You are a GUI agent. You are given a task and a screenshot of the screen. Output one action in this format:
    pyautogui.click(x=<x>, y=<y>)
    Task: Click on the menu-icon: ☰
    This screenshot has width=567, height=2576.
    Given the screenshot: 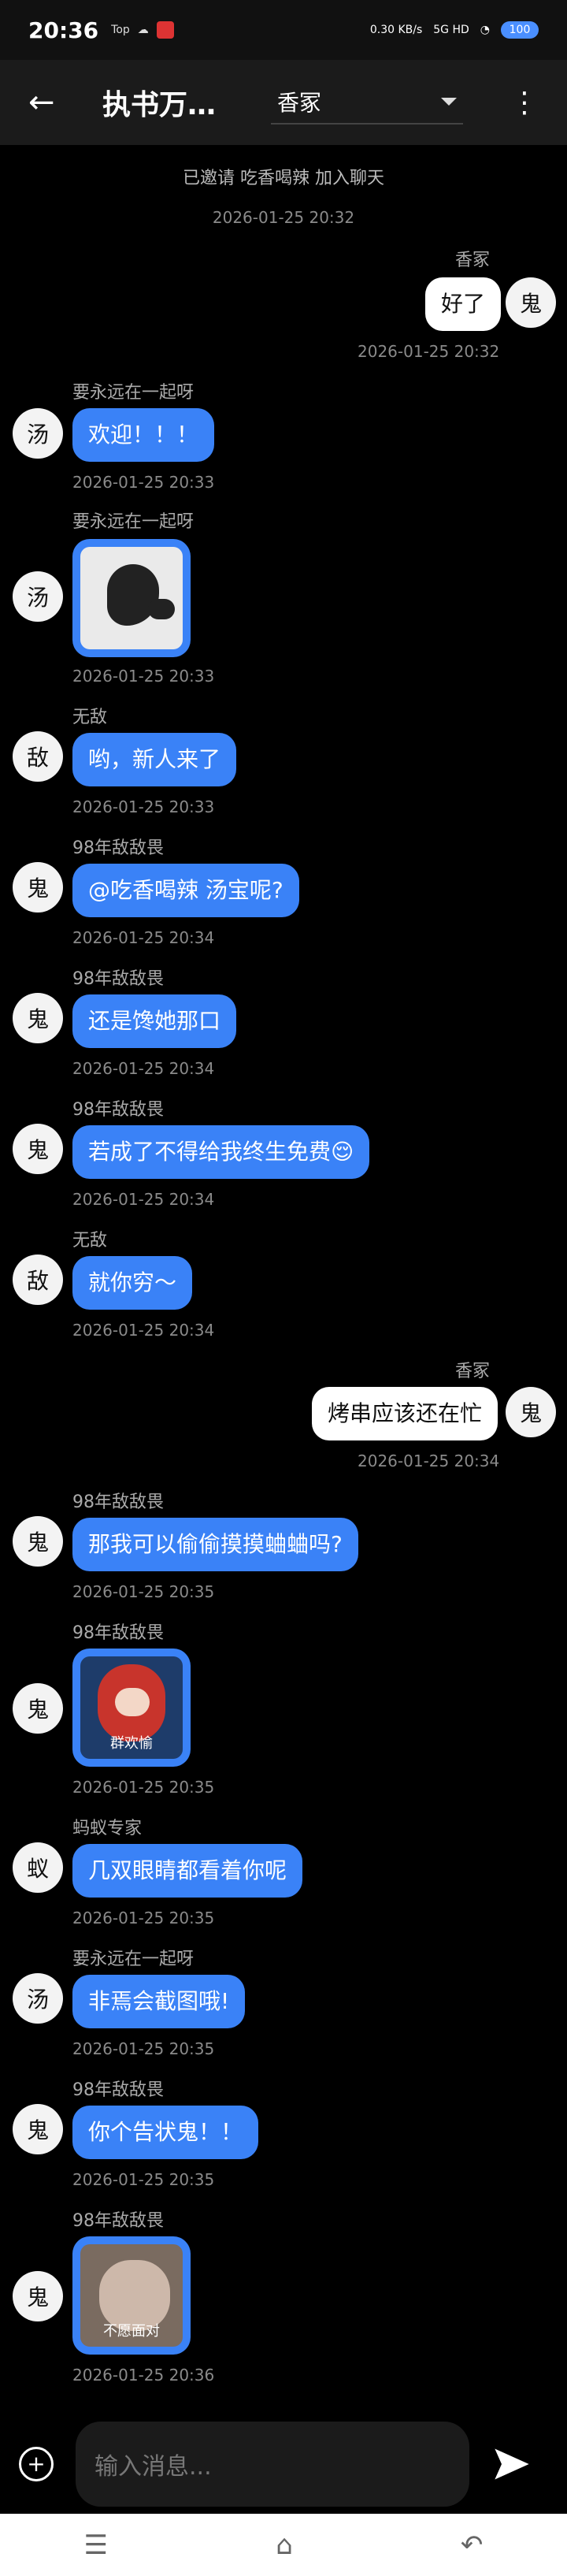 What is the action you would take?
    pyautogui.click(x=96, y=2545)
    